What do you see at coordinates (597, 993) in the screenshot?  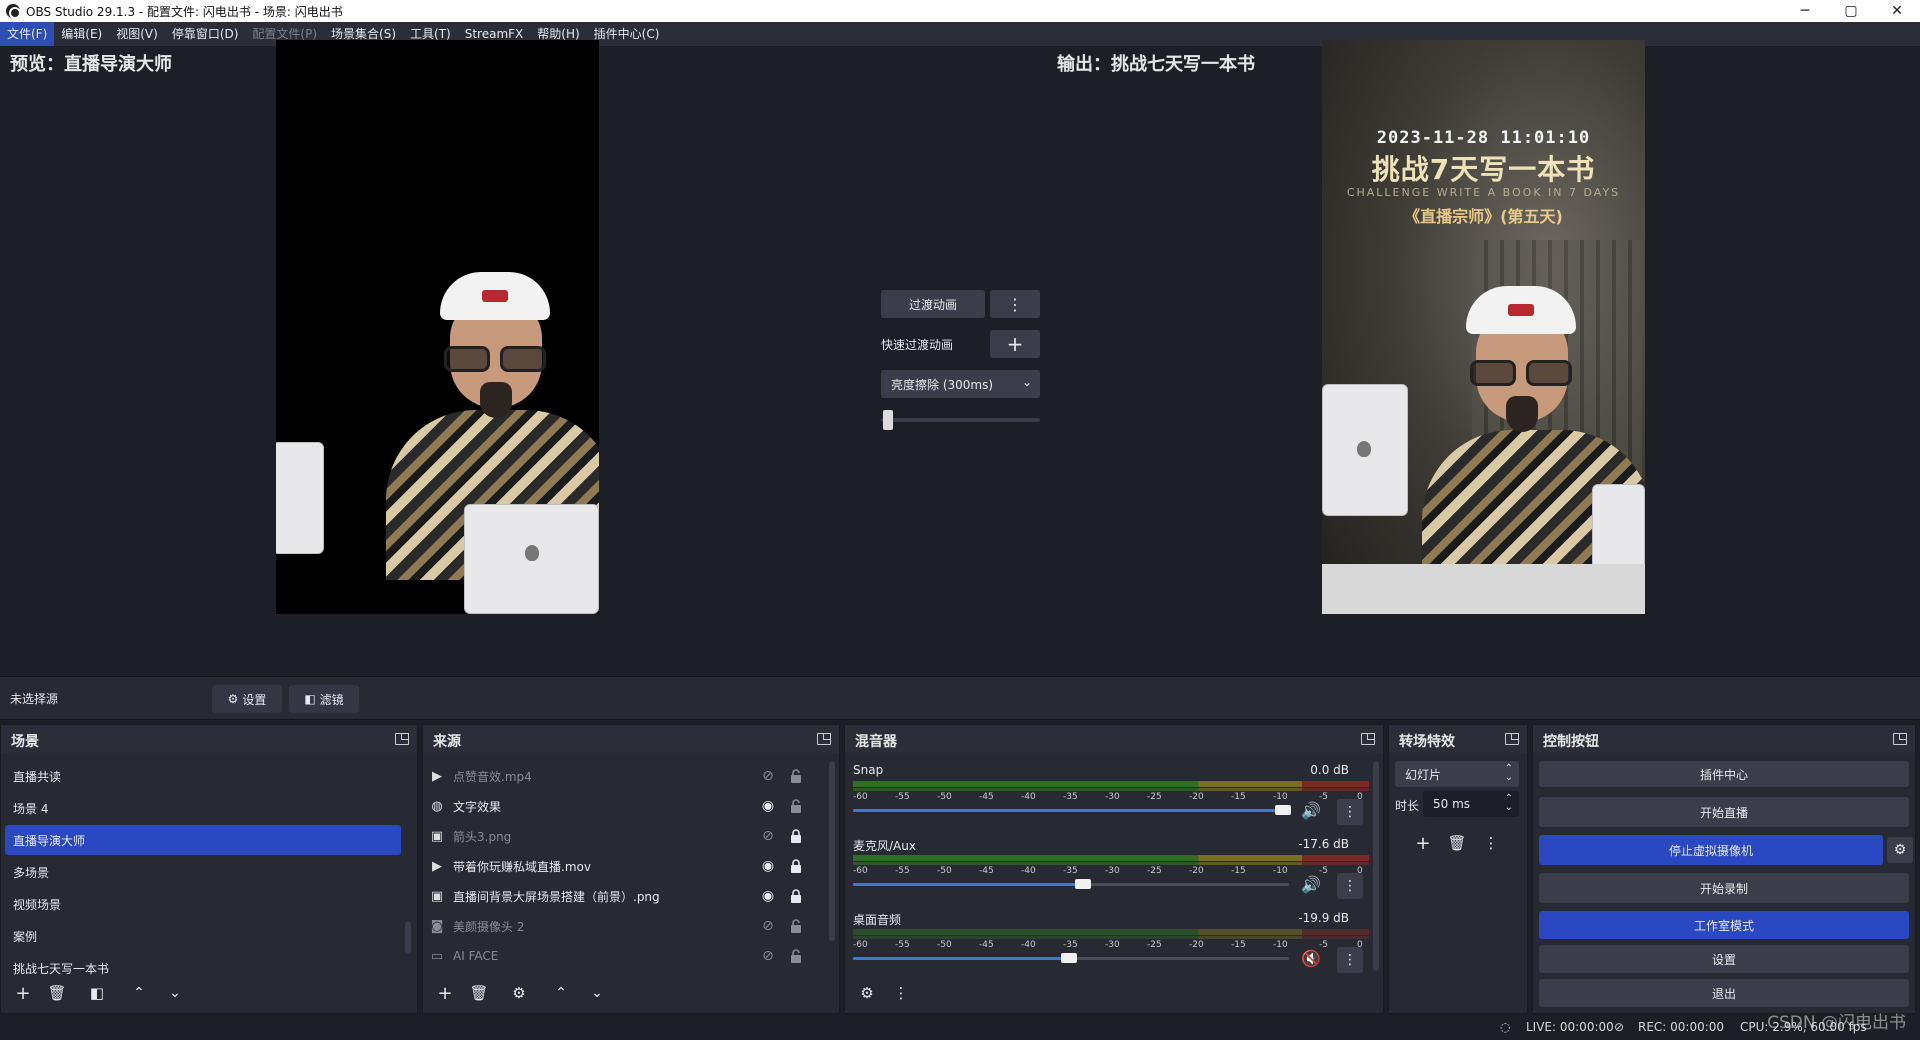 I see `move-source-down-button: ⌄` at bounding box center [597, 993].